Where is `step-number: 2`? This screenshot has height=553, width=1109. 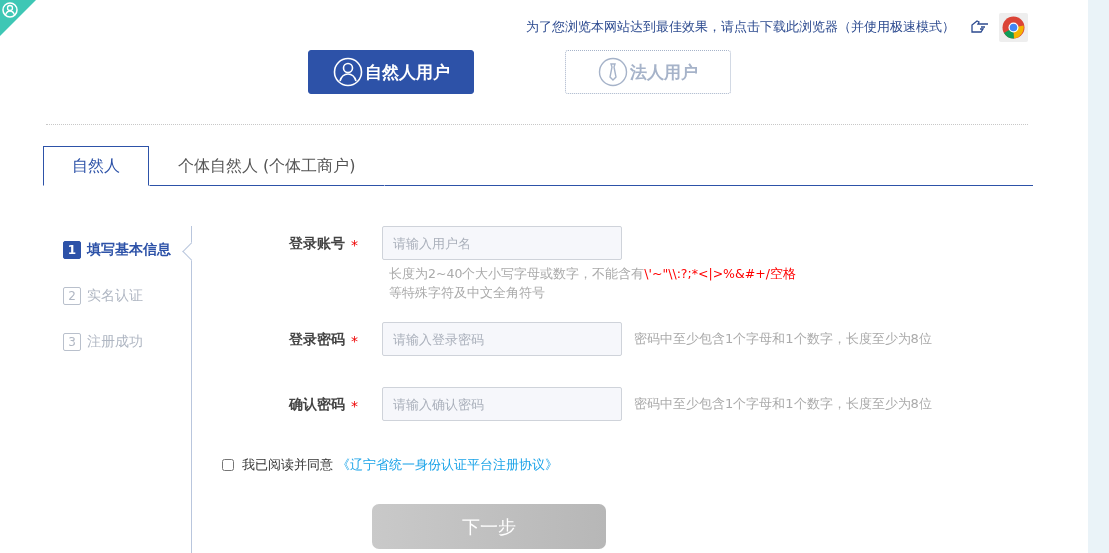 step-number: 2 is located at coordinates (72, 296).